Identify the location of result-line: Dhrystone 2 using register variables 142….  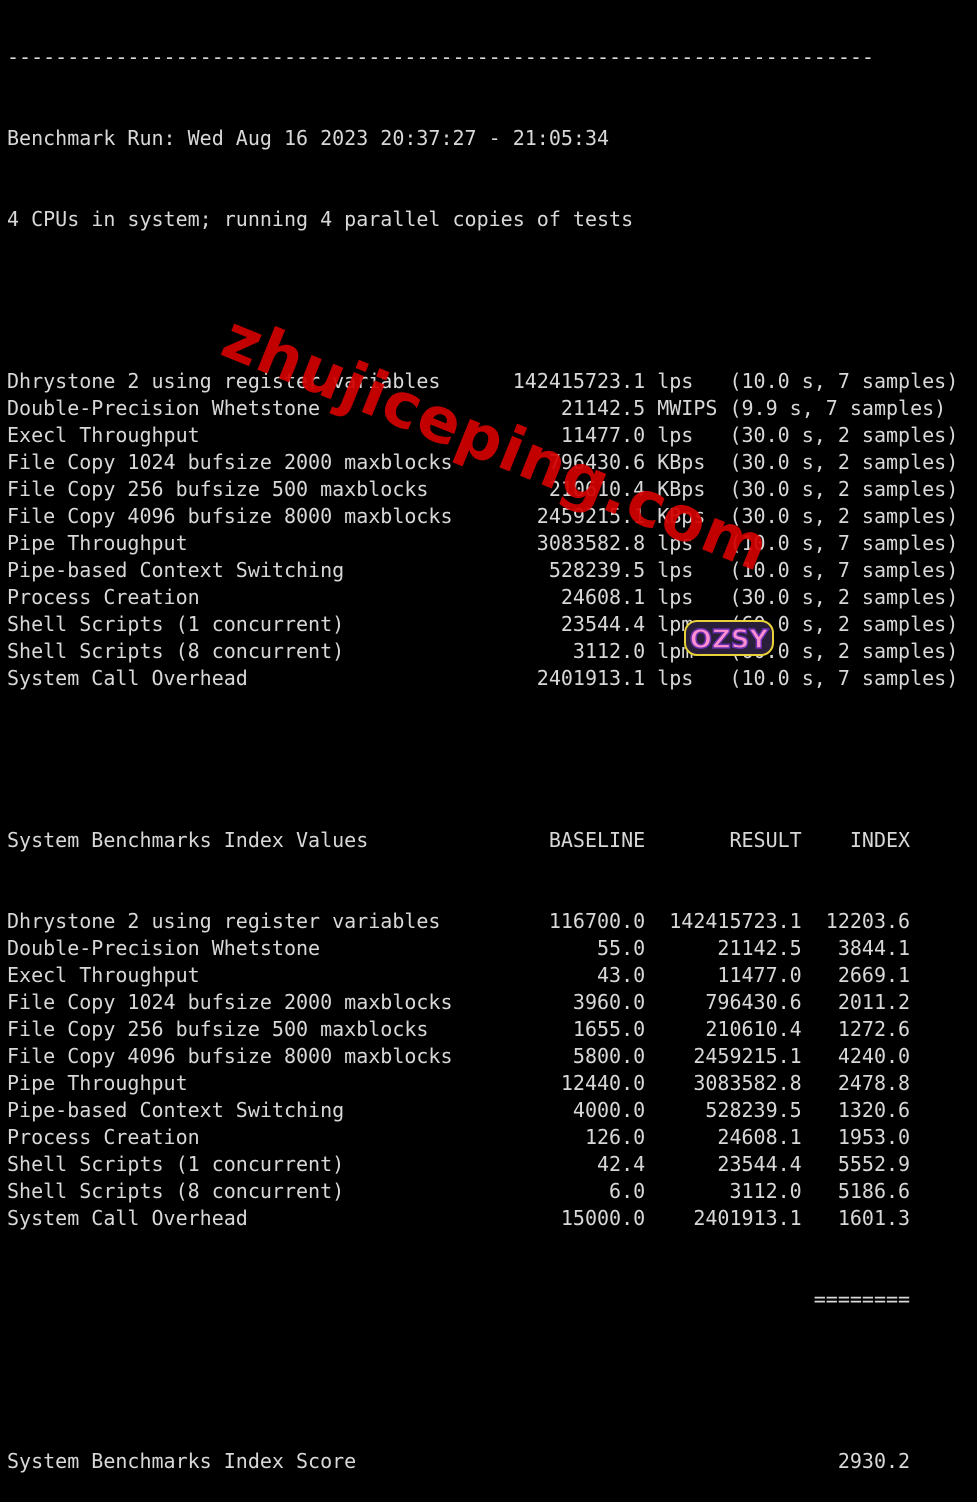
(483, 381).